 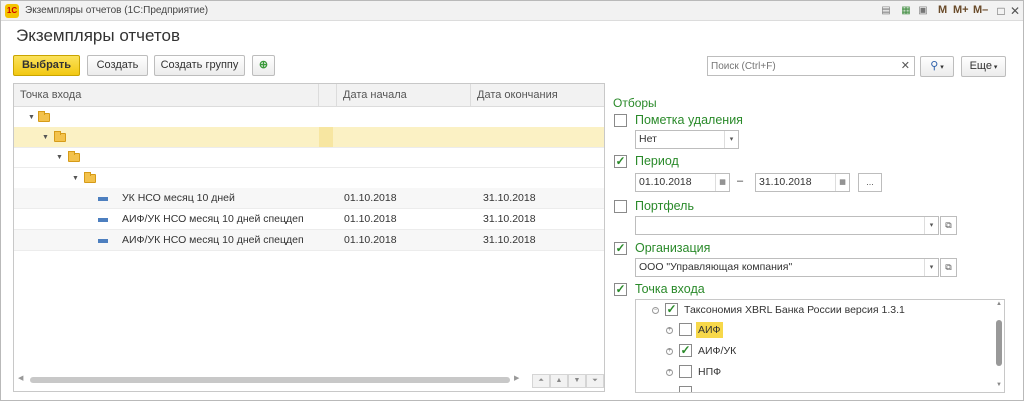 I want to click on search-input, so click(x=801, y=66).